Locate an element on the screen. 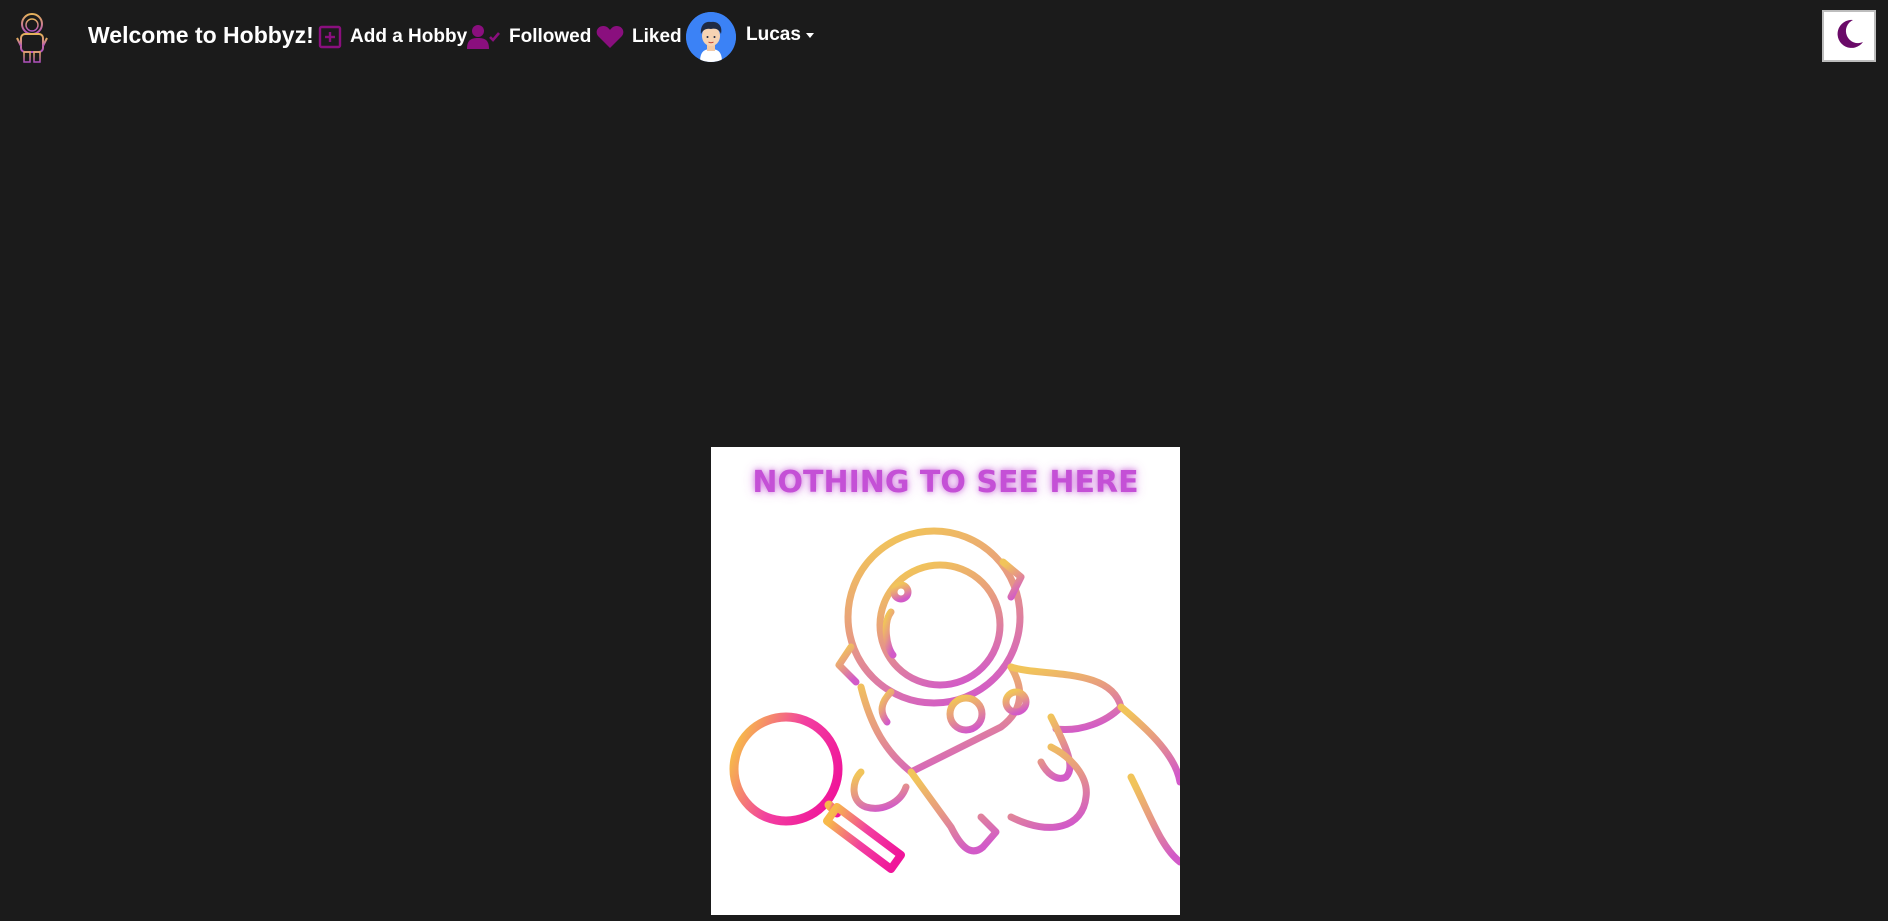 This screenshot has height=921, width=1888. nav-liked: Liked is located at coordinates (639, 37).